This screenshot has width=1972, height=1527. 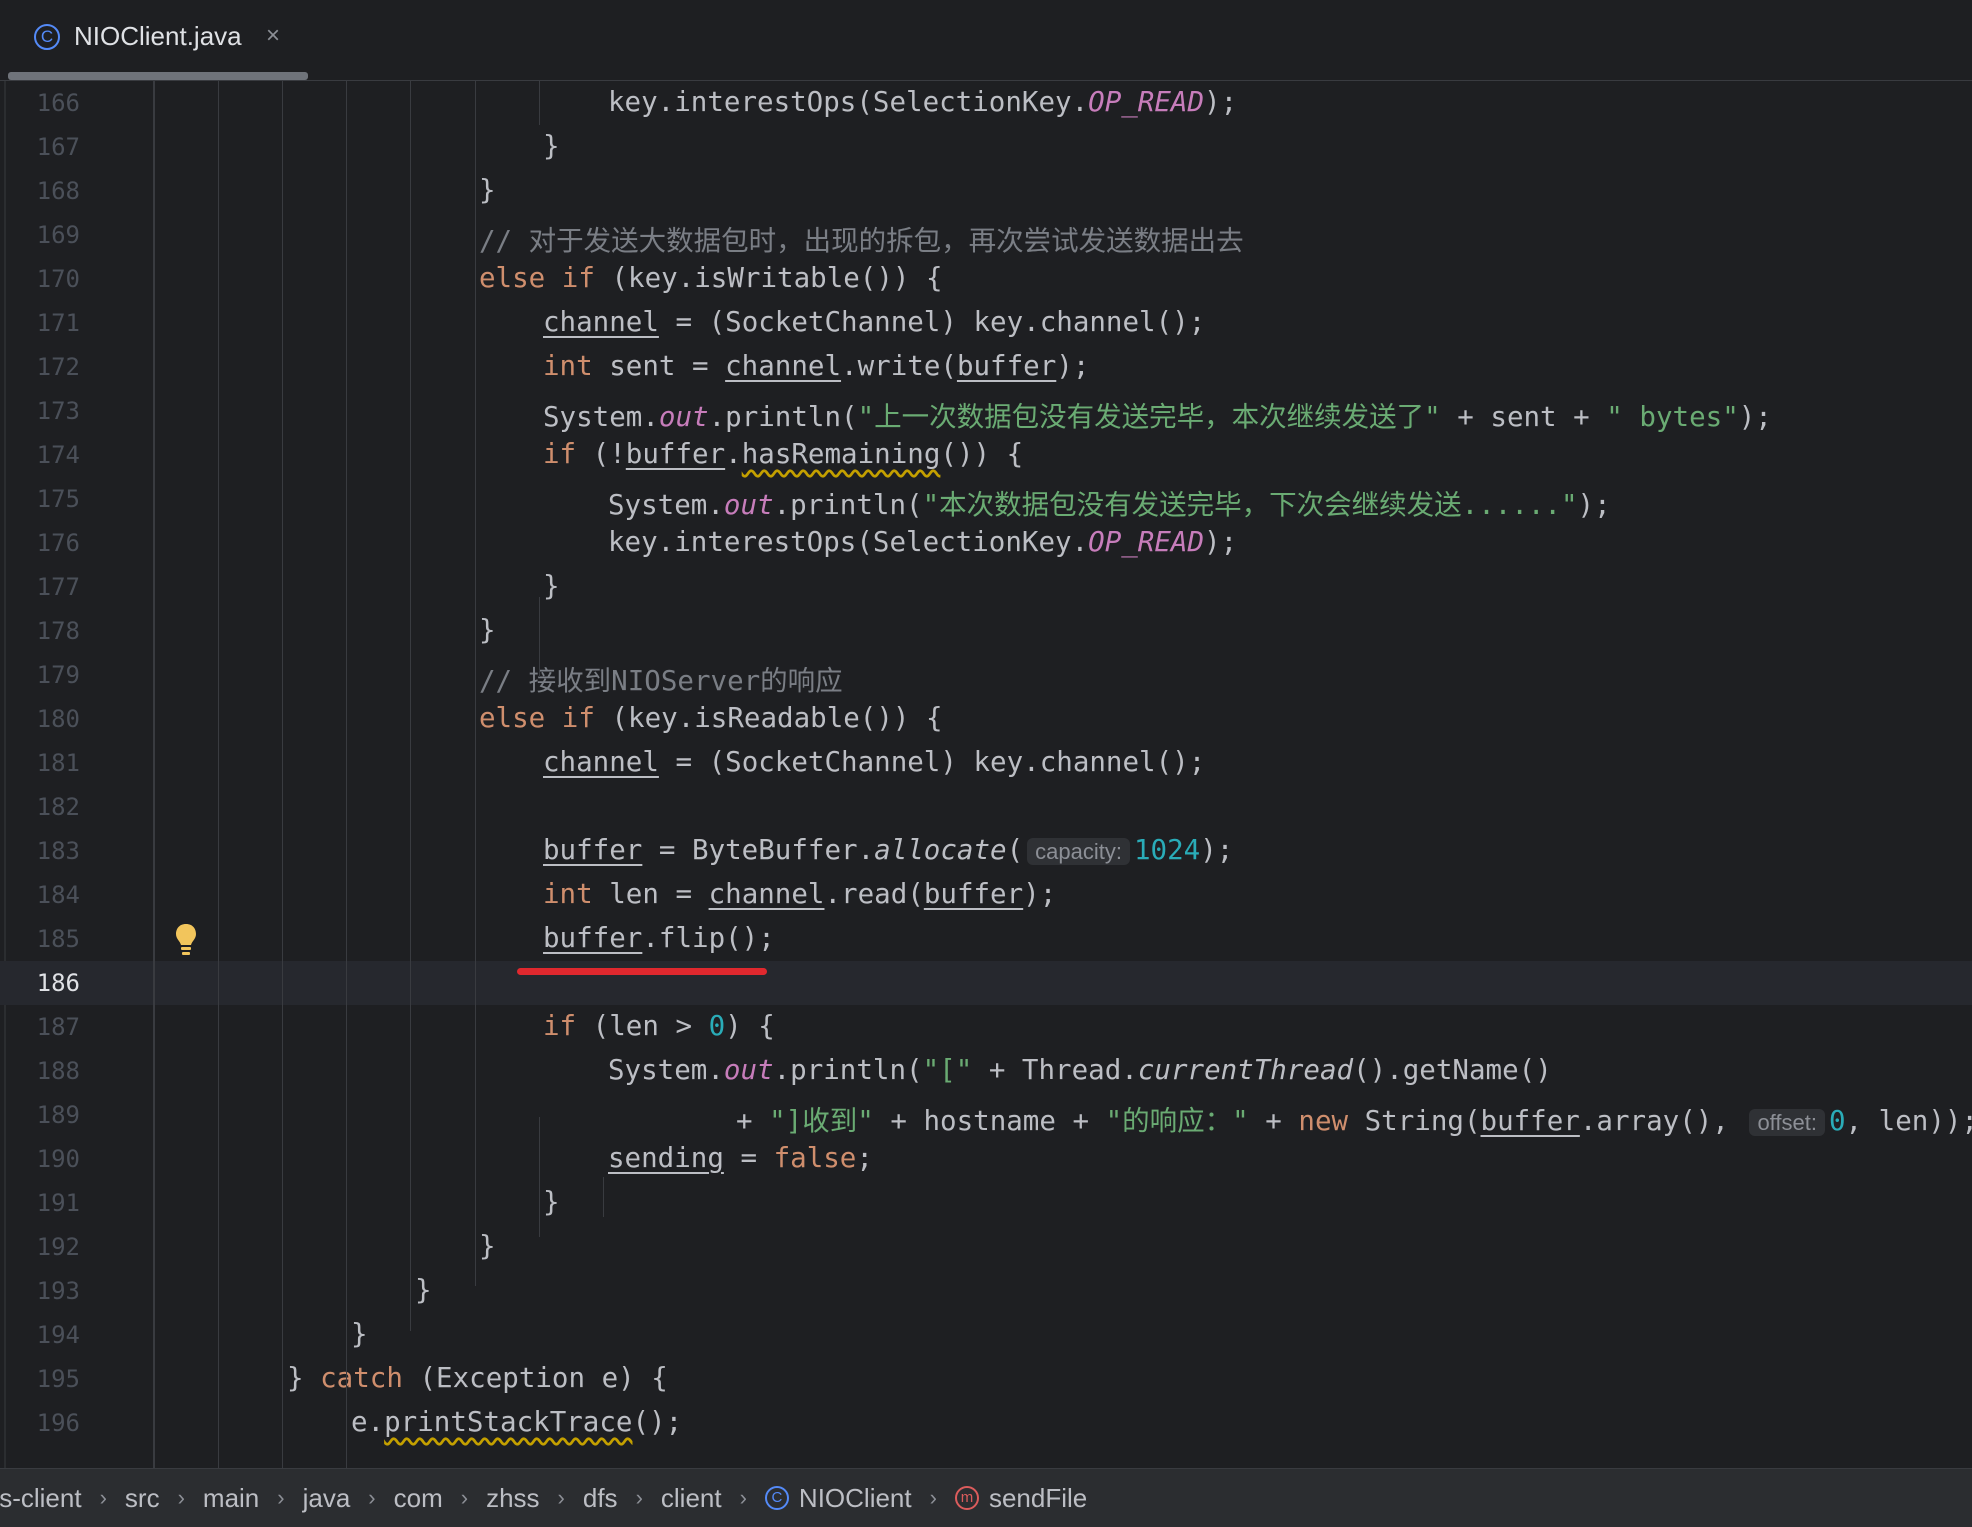 What do you see at coordinates (58, 1423) in the screenshot?
I see `line-number: 196` at bounding box center [58, 1423].